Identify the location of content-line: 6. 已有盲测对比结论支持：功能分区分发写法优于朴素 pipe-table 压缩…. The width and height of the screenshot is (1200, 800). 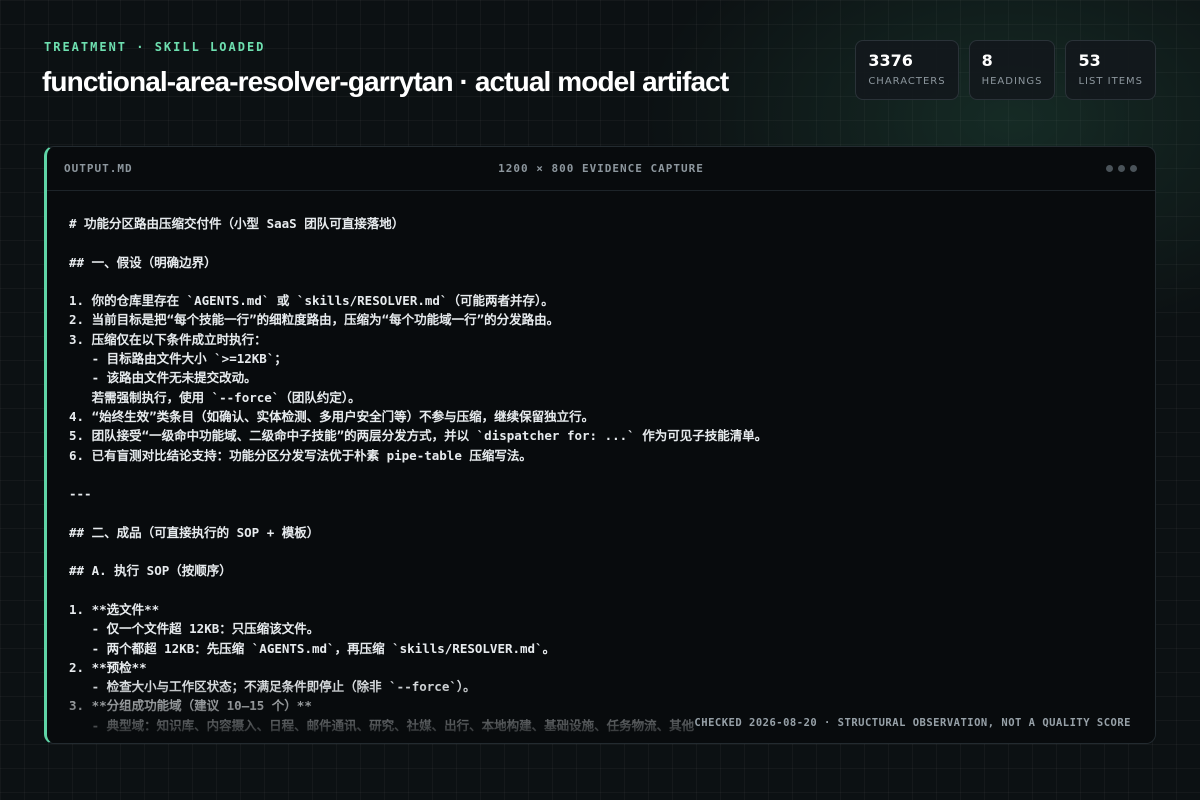
(300, 455).